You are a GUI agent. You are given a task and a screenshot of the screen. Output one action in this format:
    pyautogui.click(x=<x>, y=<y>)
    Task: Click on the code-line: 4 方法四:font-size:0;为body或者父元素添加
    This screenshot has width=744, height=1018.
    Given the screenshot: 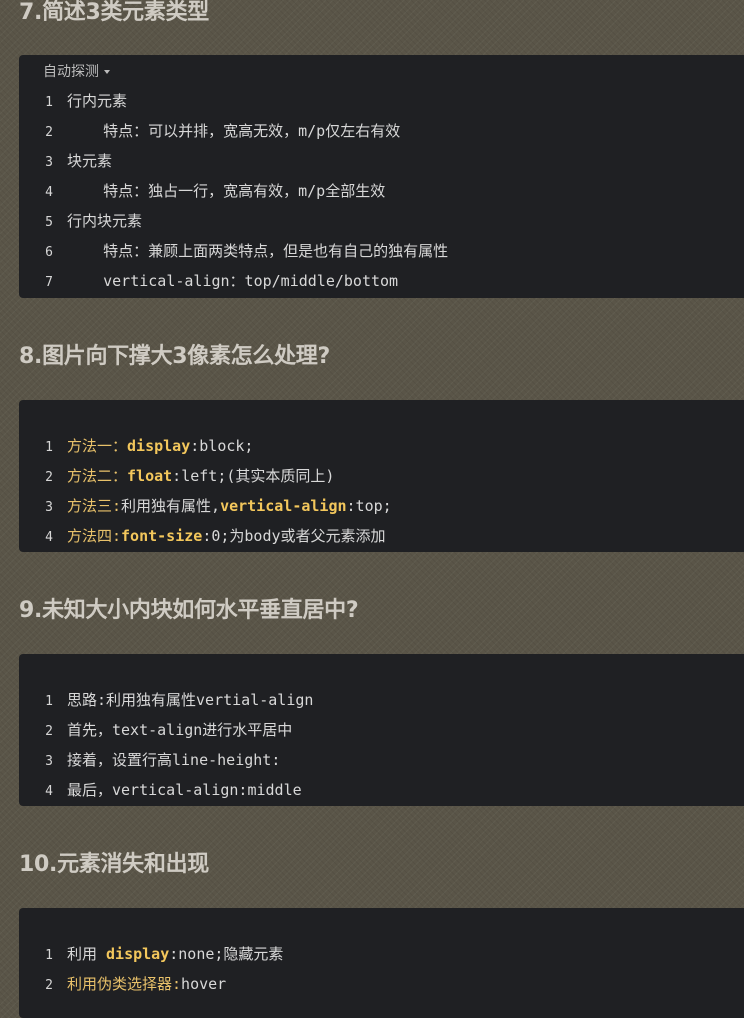 What is the action you would take?
    pyautogui.click(x=202, y=536)
    